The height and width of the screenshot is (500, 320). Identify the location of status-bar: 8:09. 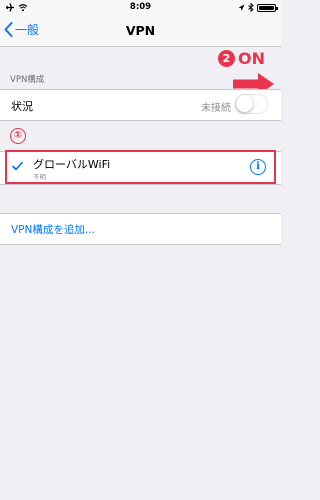
(140, 7).